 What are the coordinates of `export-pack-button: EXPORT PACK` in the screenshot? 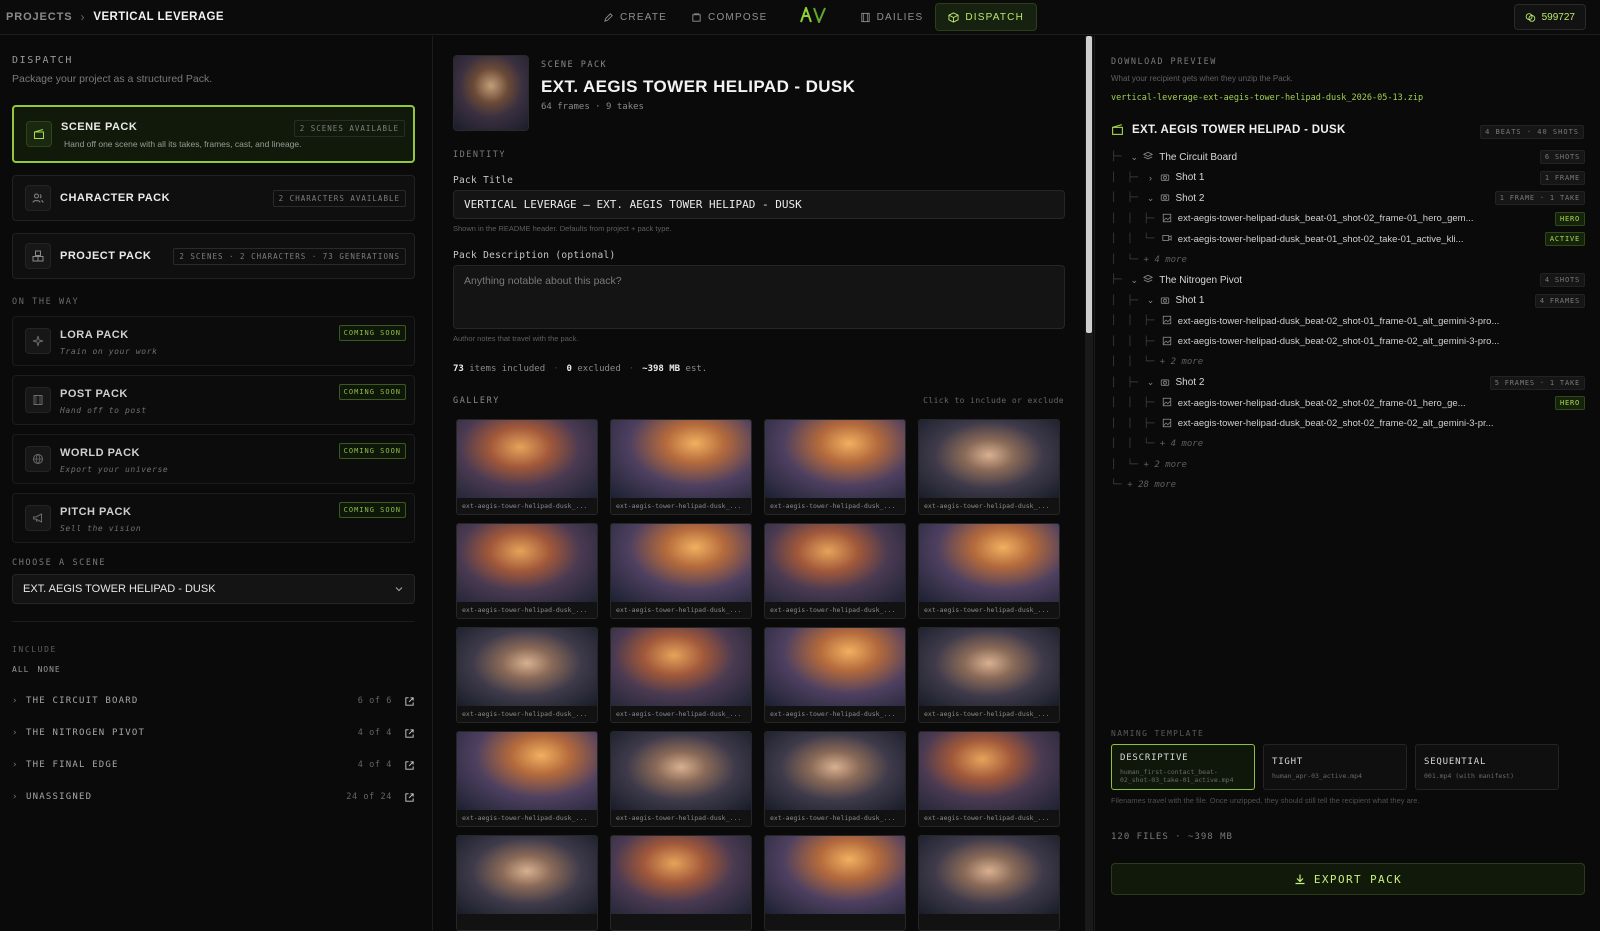 It's located at (1348, 879).